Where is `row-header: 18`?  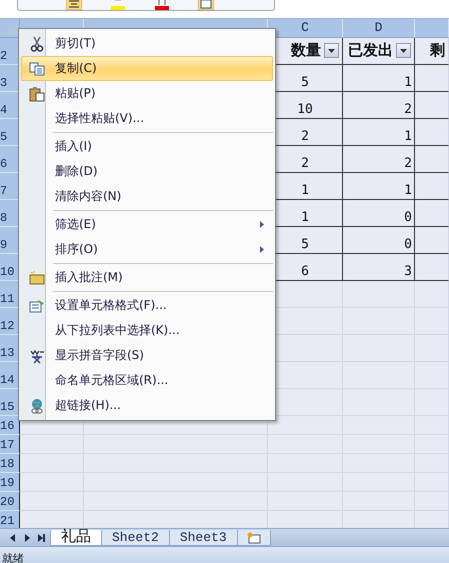 row-header: 18 is located at coordinates (10, 463).